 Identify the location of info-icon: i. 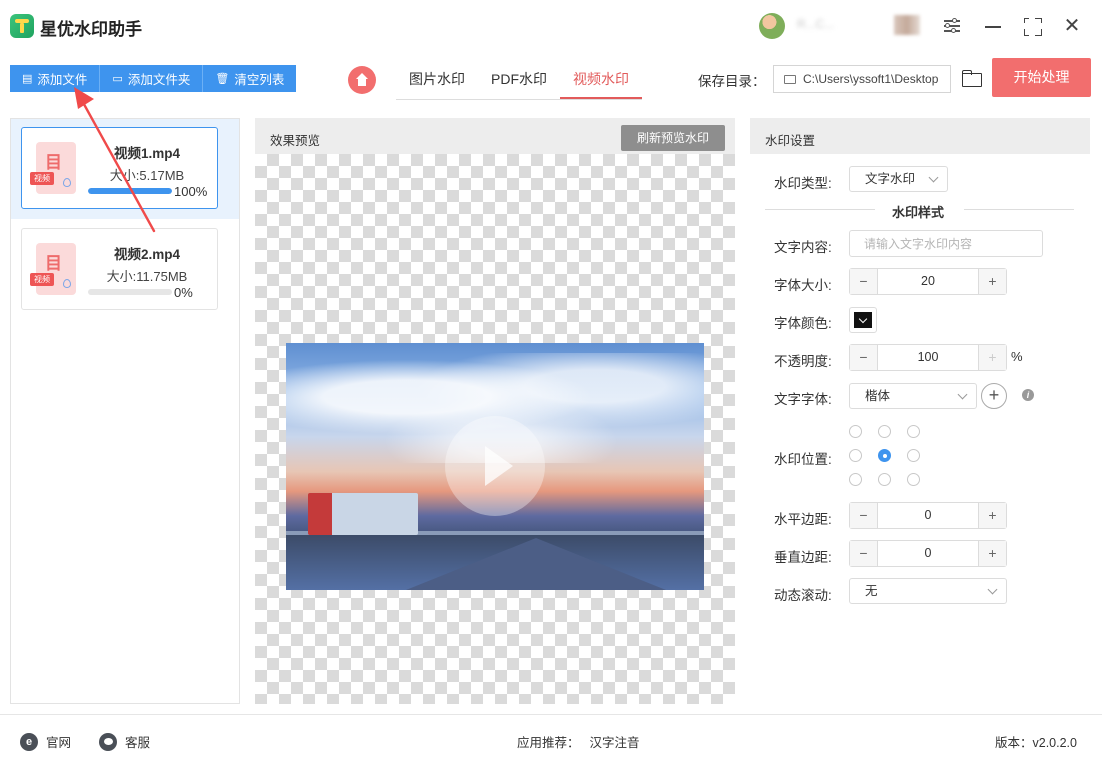
(1028, 395).